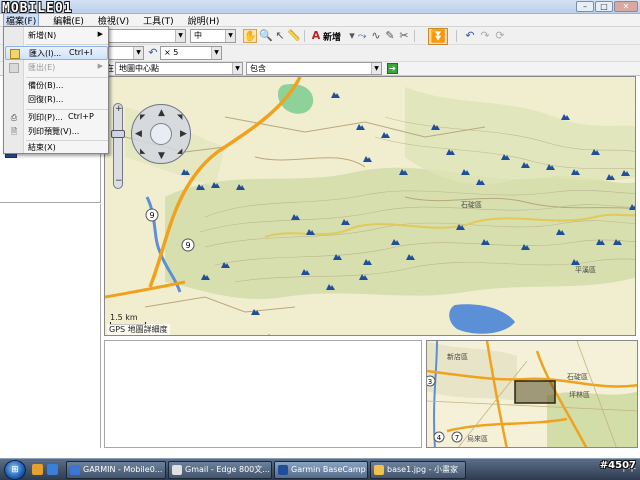 The height and width of the screenshot is (480, 640). I want to click on refresh-button: ⟳, so click(500, 36).